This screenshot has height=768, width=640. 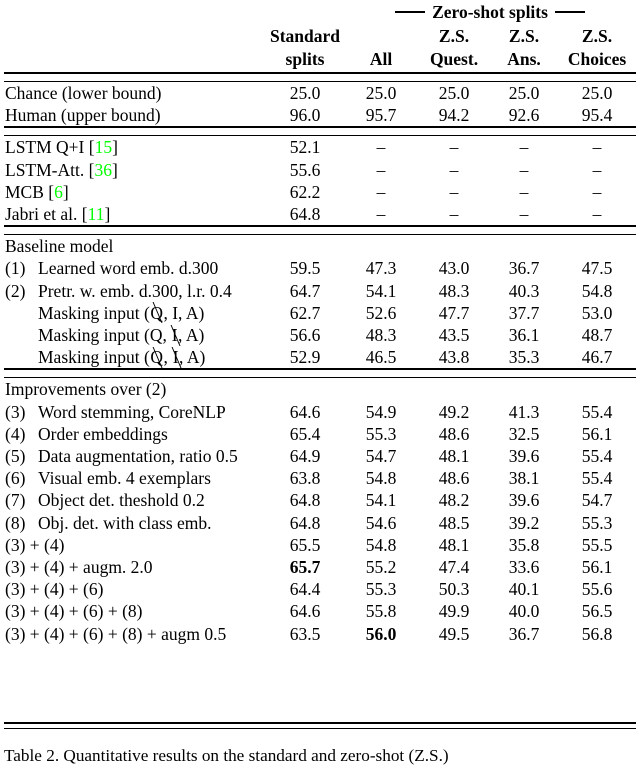 What do you see at coordinates (305, 335) in the screenshot?
I see `cell-value: 56.6` at bounding box center [305, 335].